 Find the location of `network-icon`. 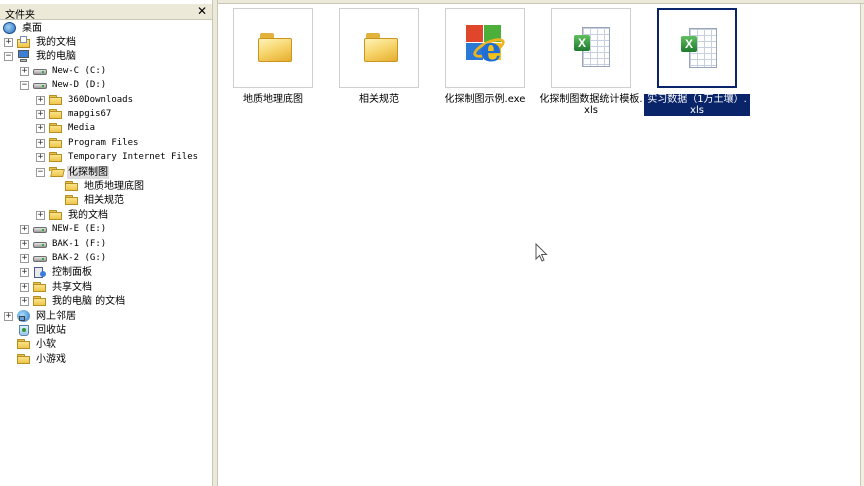

network-icon is located at coordinates (24, 316).